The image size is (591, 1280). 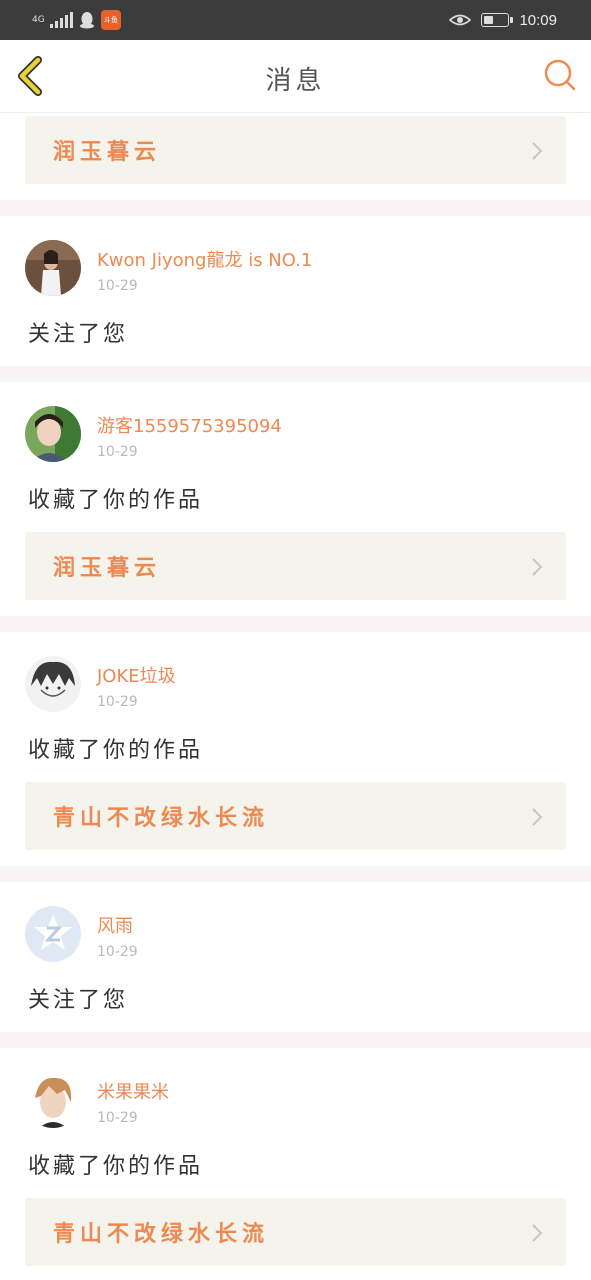 What do you see at coordinates (295, 81) in the screenshot?
I see `page-title: 消息` at bounding box center [295, 81].